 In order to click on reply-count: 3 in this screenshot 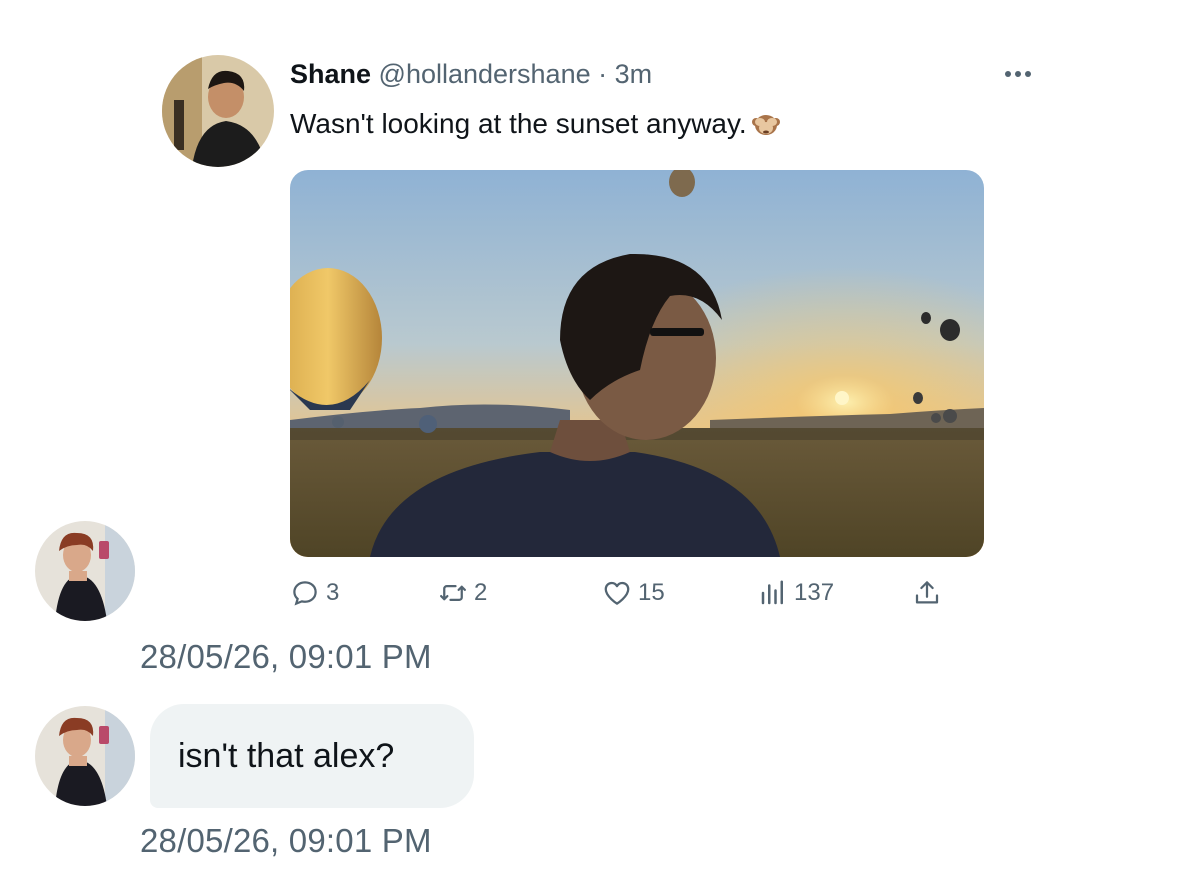, I will do `click(333, 592)`.